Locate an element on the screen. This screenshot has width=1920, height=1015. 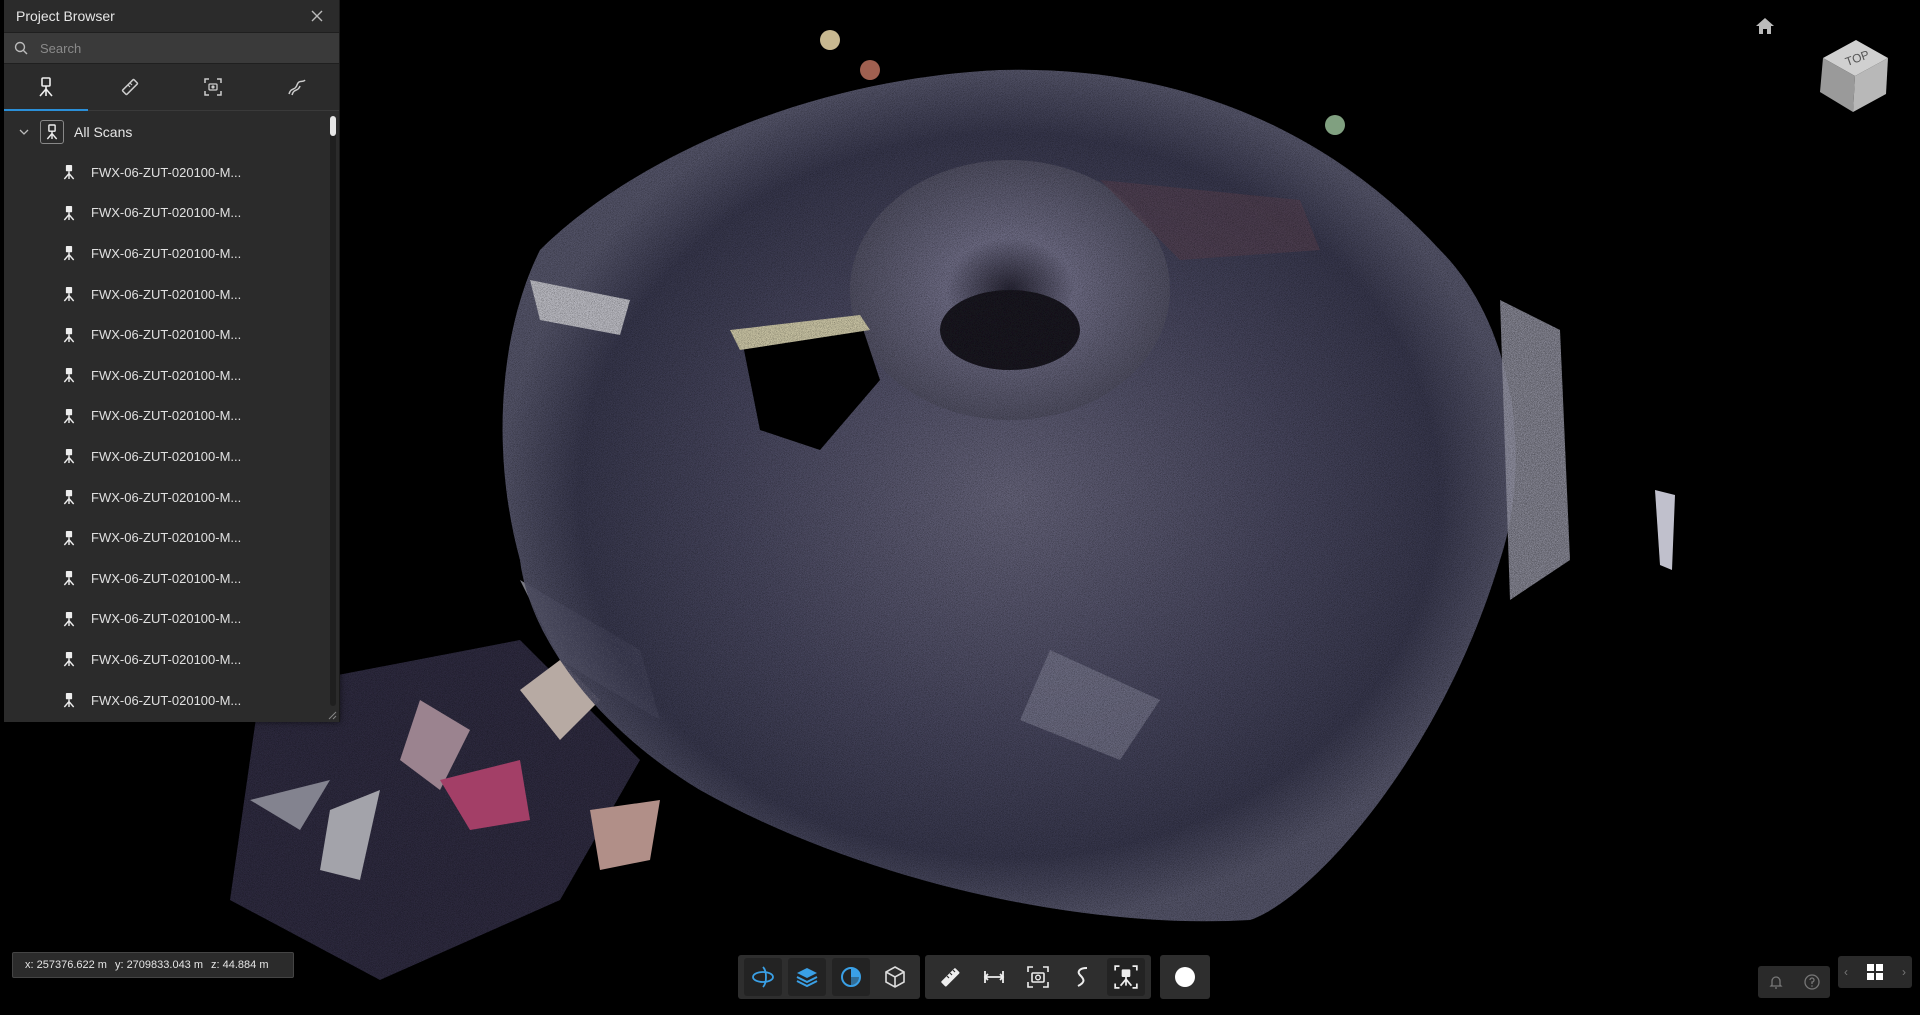
panel-switcher: ‹ › is located at coordinates (1875, 972).